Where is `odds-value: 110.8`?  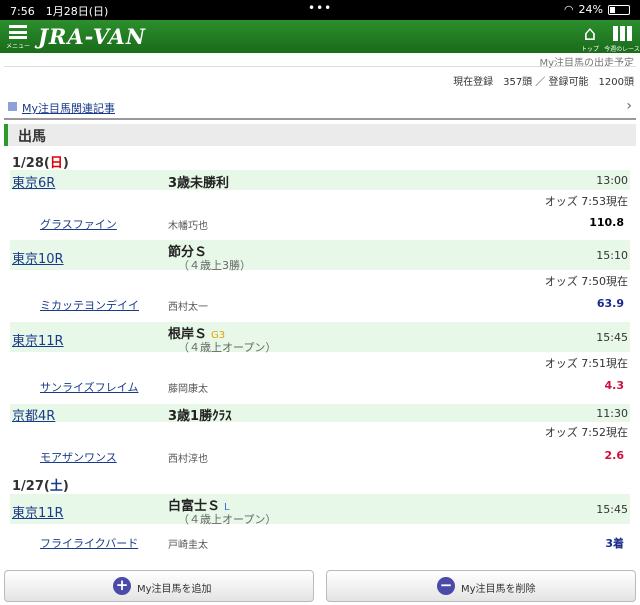
odds-value: 110.8 is located at coordinates (606, 222).